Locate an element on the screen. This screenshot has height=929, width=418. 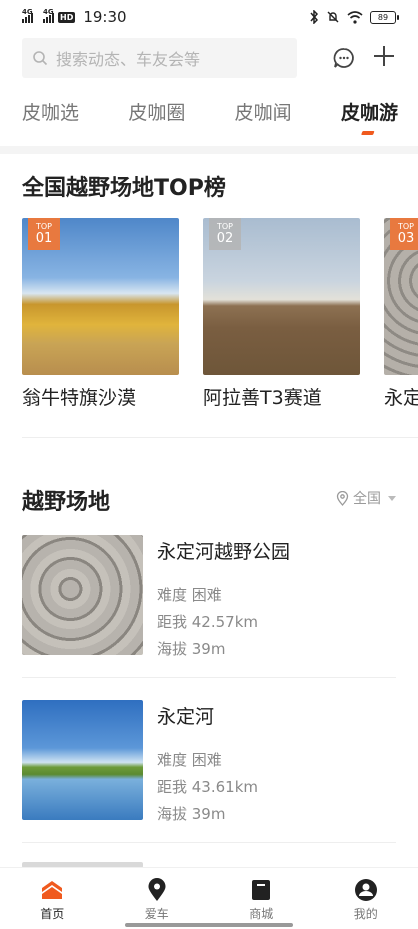
location-pin-icon is located at coordinates (157, 889).